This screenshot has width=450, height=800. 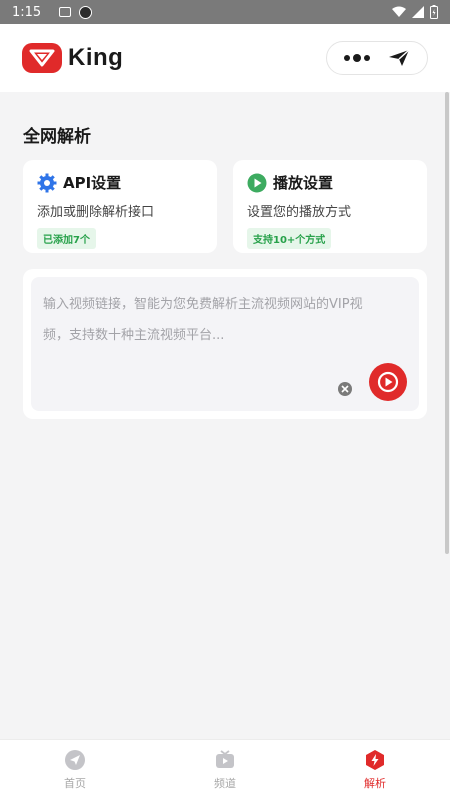 I want to click on clear-icon, so click(x=345, y=389).